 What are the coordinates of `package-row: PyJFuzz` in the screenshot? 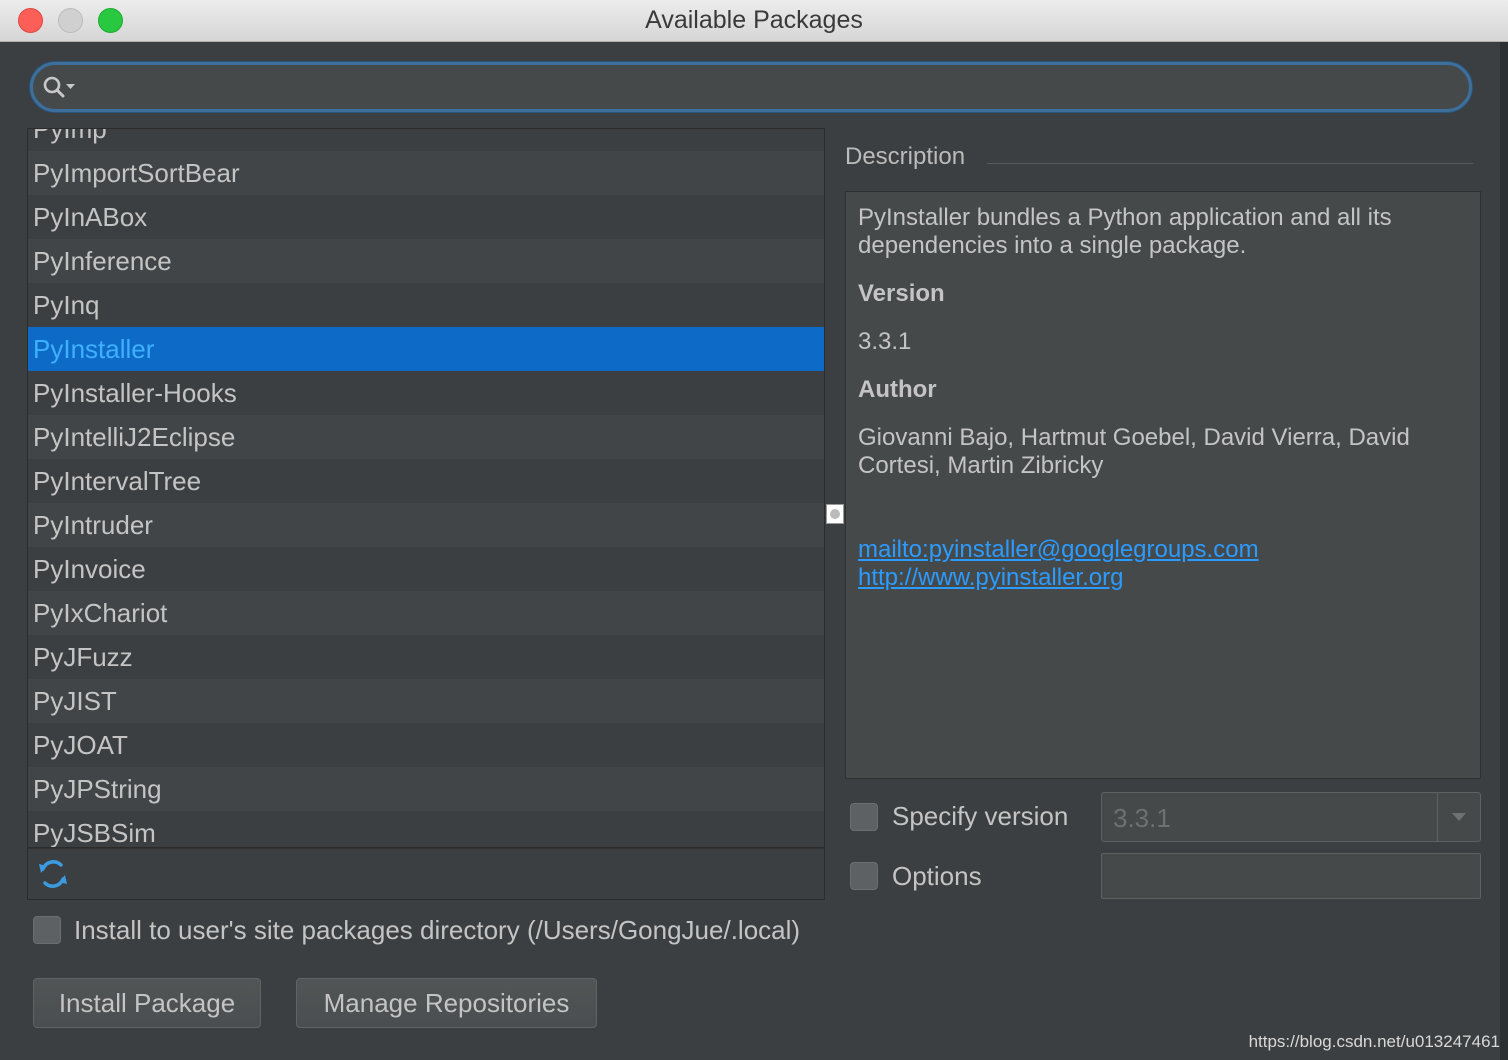 It's located at (426, 657).